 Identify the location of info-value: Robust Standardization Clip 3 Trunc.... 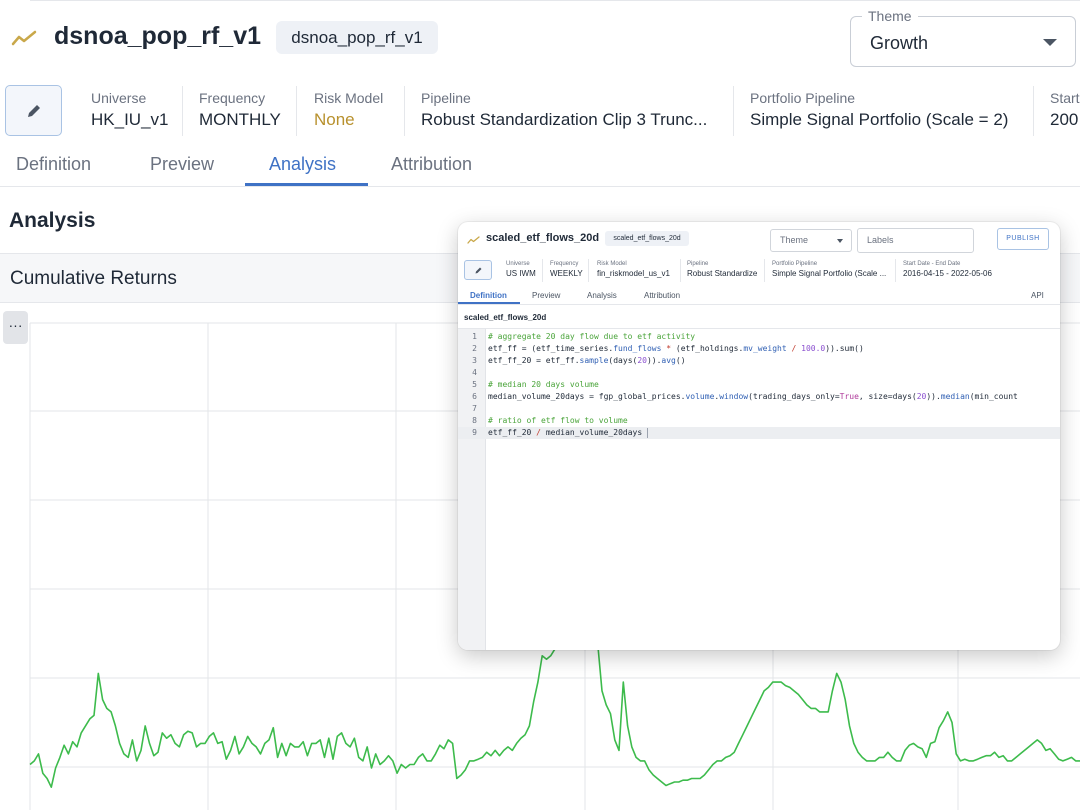
(564, 119).